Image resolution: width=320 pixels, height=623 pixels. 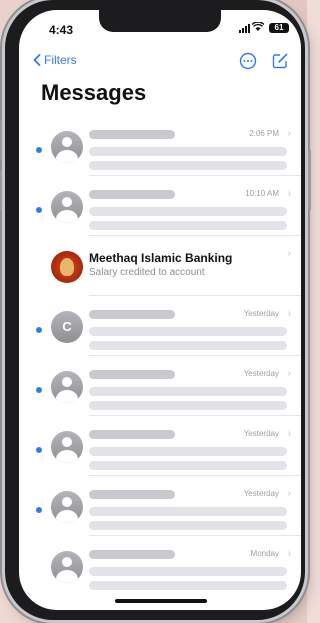 What do you see at coordinates (160, 206) in the screenshot?
I see `conversation-row: 10:10 AM ›` at bounding box center [160, 206].